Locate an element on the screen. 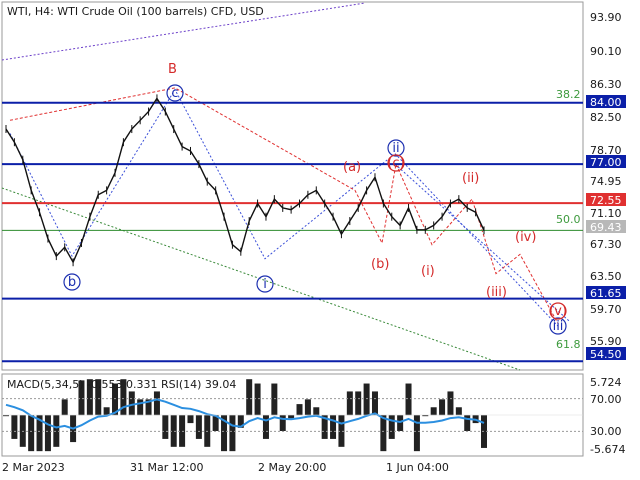 This screenshot has height=480, width=640. price-tick: 71.10 is located at coordinates (606, 213).